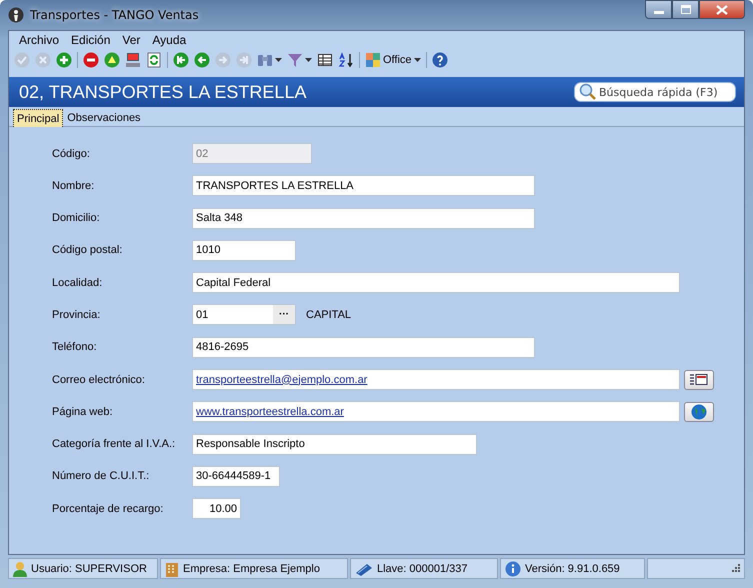 This screenshot has width=753, height=588. Describe the element at coordinates (244, 315) in the screenshot. I see `input-field: 01 ···` at that location.